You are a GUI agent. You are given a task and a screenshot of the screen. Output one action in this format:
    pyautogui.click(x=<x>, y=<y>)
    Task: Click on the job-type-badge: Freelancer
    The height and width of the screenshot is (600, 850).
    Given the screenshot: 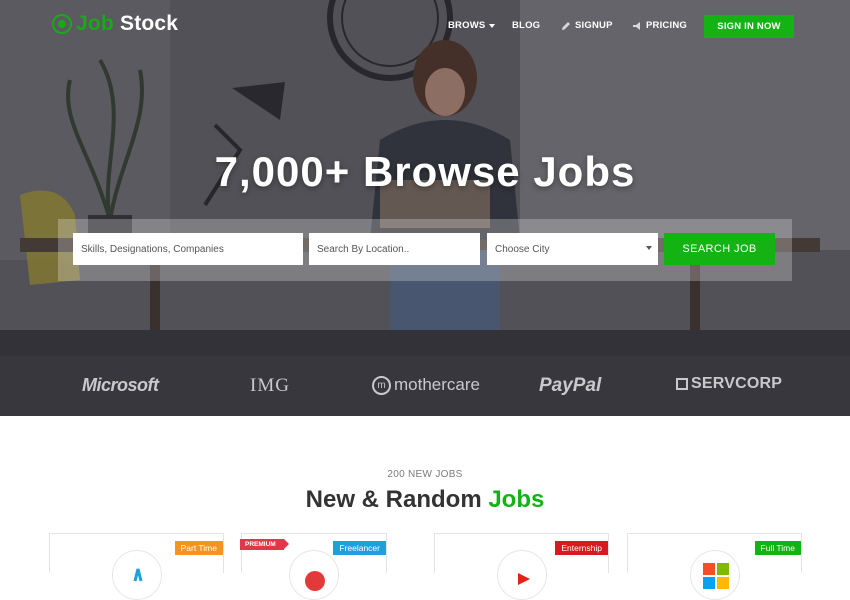 What is the action you would take?
    pyautogui.click(x=359, y=548)
    